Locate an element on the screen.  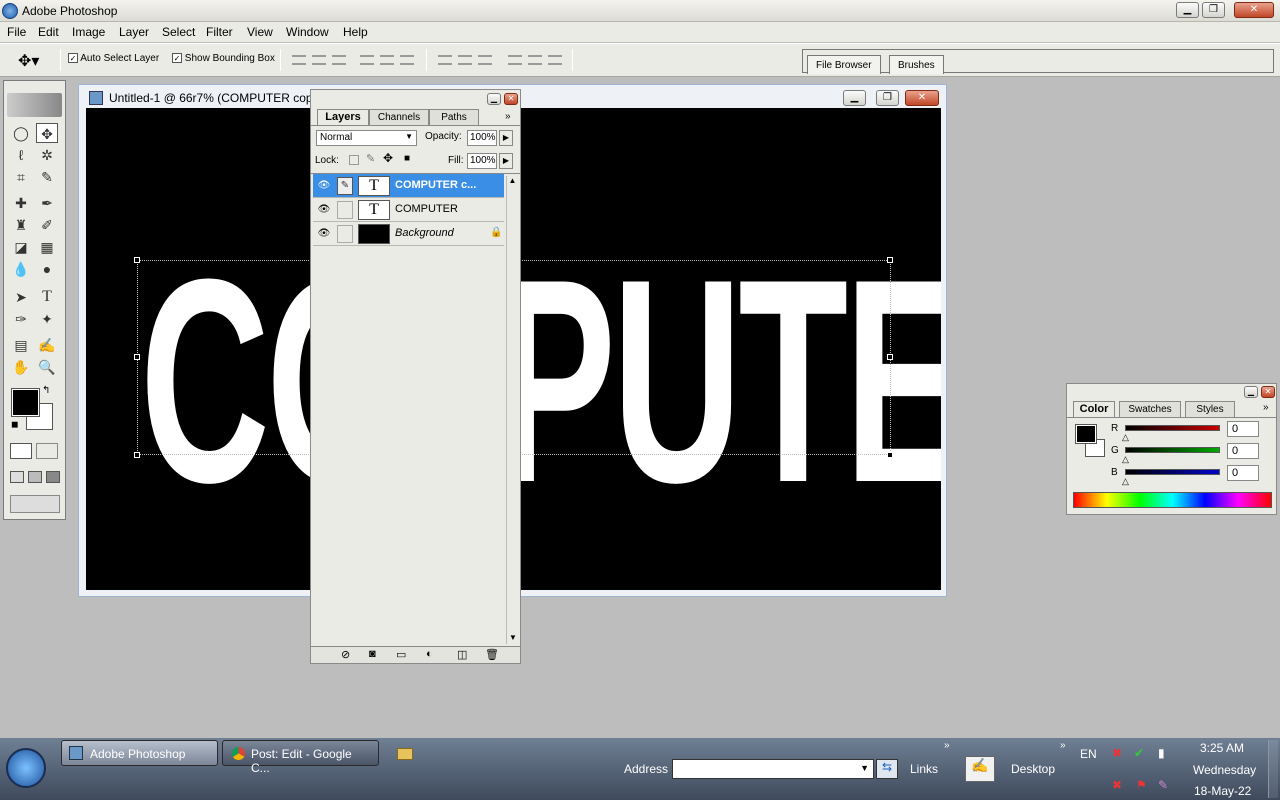
layer-row: 👁 Background 🔒 is located at coordinates (408, 234).